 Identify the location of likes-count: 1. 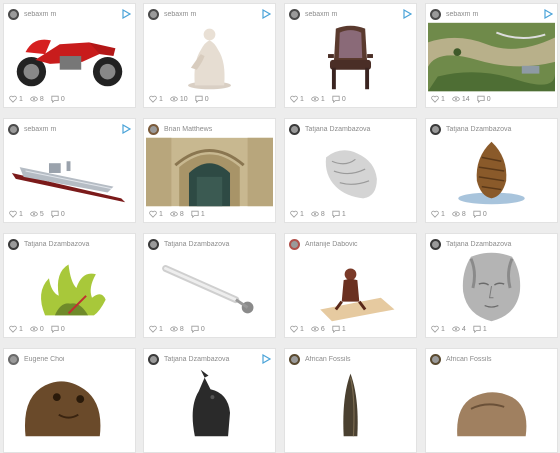
(21, 214).